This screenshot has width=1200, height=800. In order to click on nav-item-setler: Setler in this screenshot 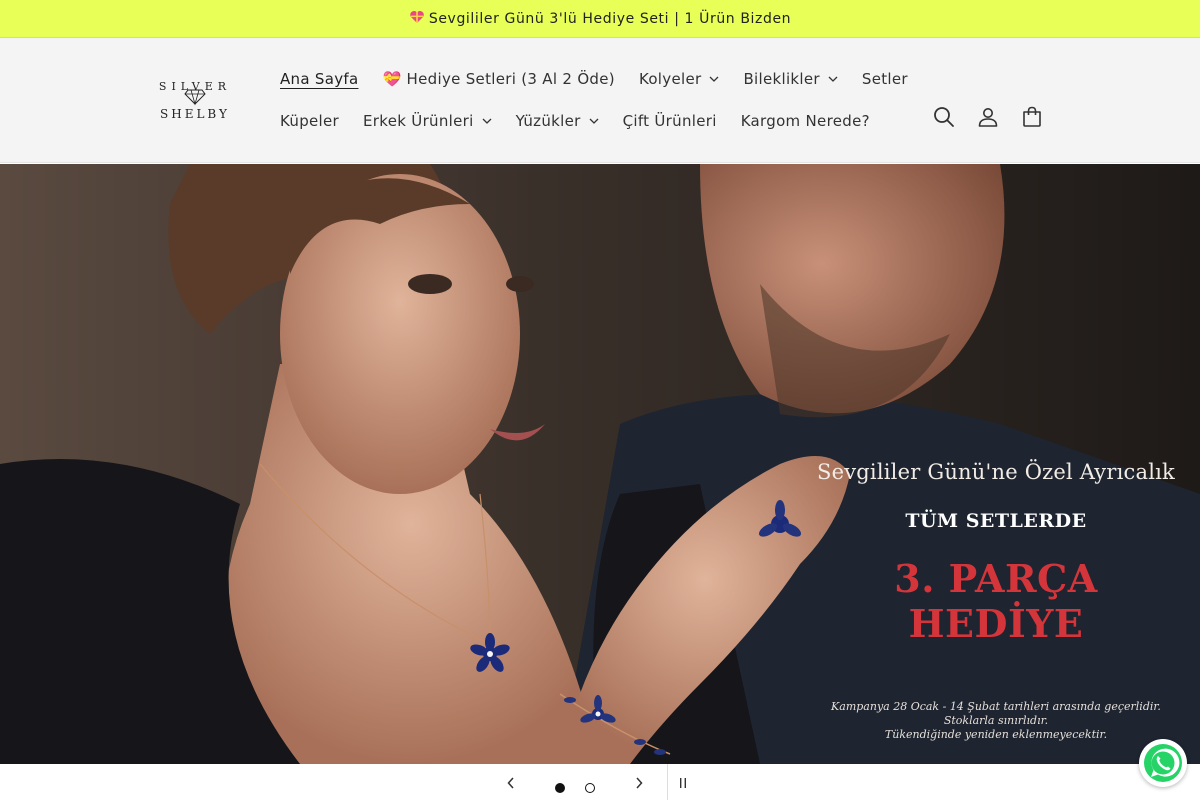, I will do `click(885, 79)`.